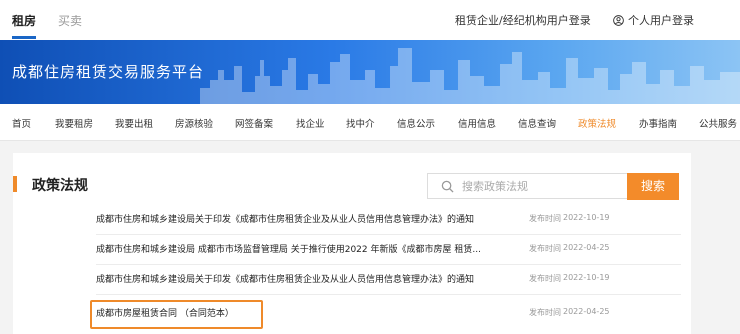 This screenshot has height=334, width=740. Describe the element at coordinates (618, 20) in the screenshot. I see `user-circle-icon` at that location.